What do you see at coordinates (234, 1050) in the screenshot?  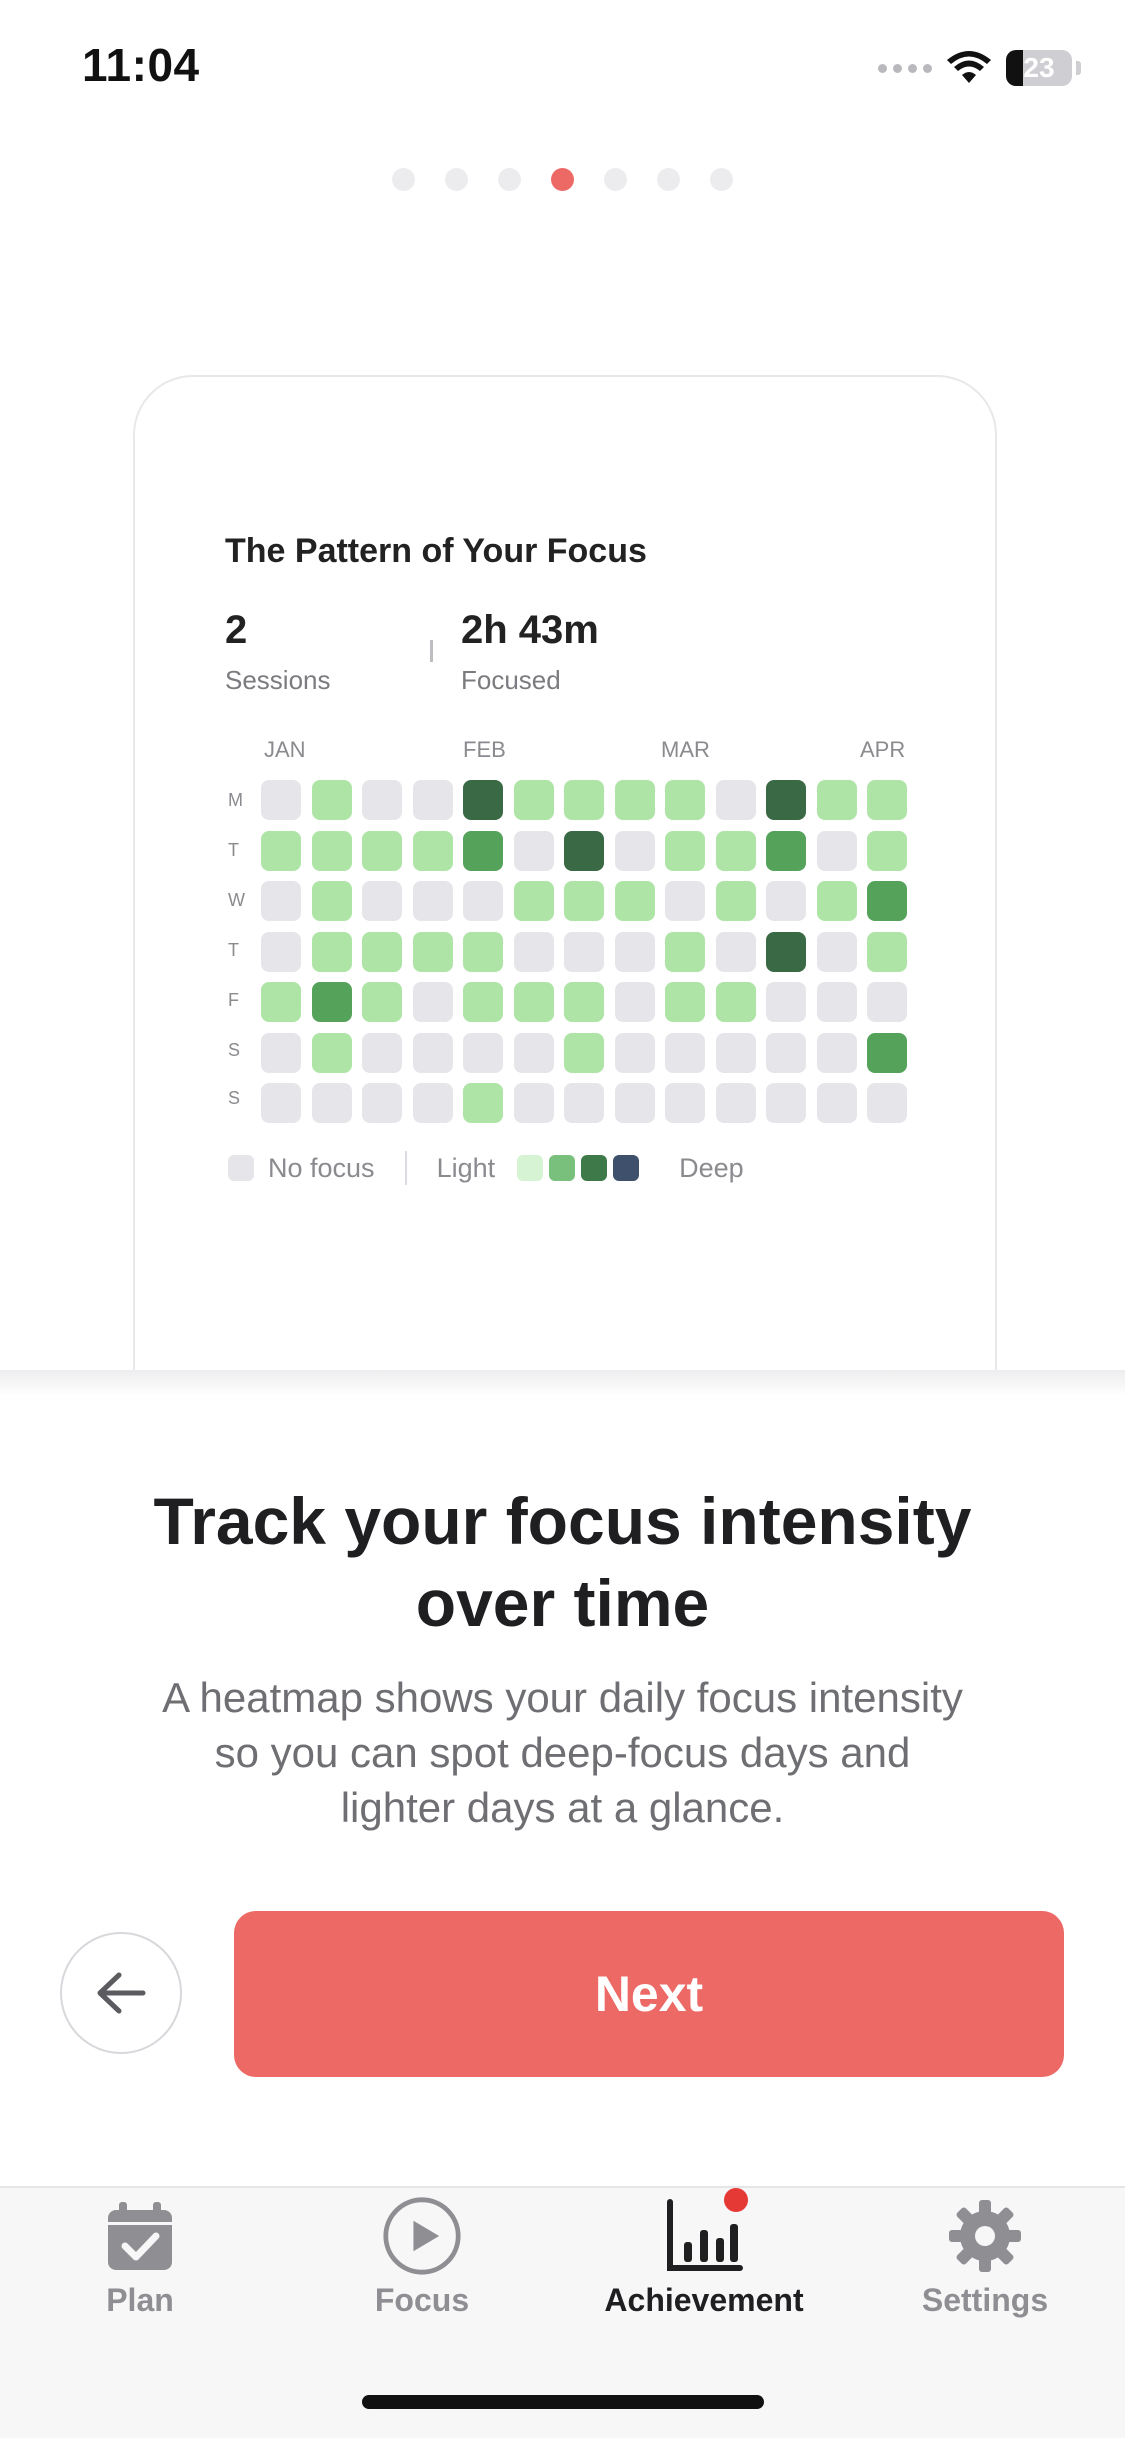 I see `day-label-sat: S` at bounding box center [234, 1050].